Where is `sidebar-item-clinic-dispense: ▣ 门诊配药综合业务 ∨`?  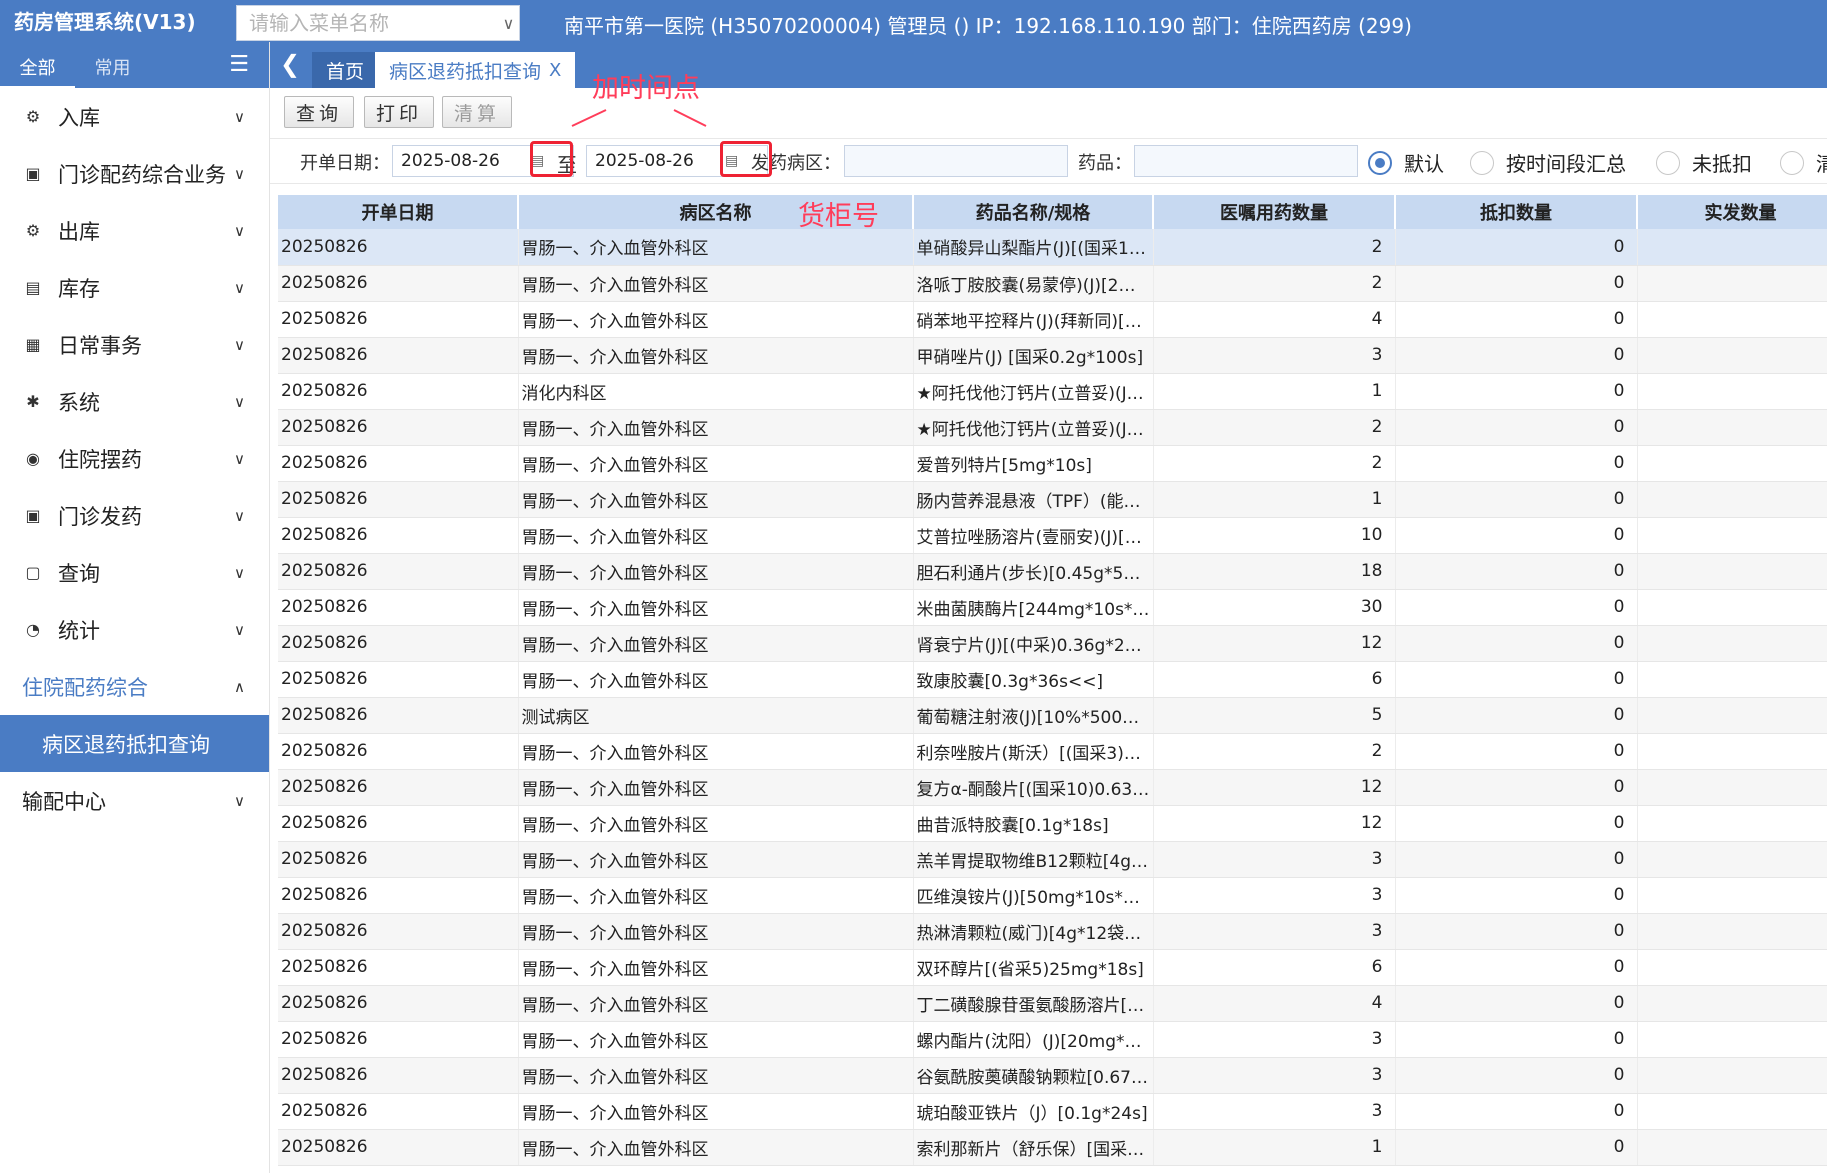 sidebar-item-clinic-dispense: ▣ 门诊配药综合业务 ∨ is located at coordinates (134, 173).